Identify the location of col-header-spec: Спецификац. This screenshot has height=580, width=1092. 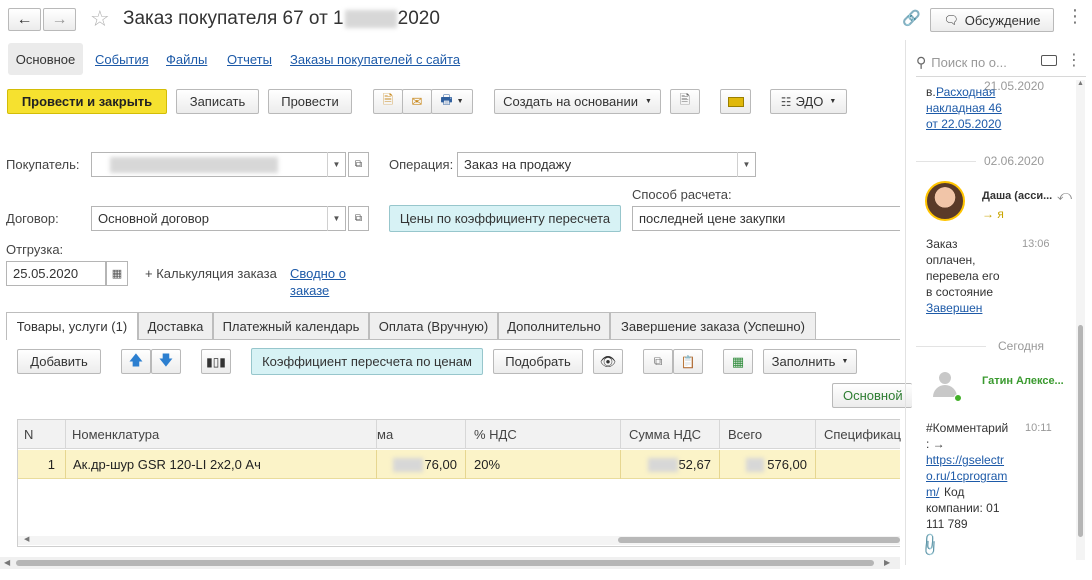
(858, 434).